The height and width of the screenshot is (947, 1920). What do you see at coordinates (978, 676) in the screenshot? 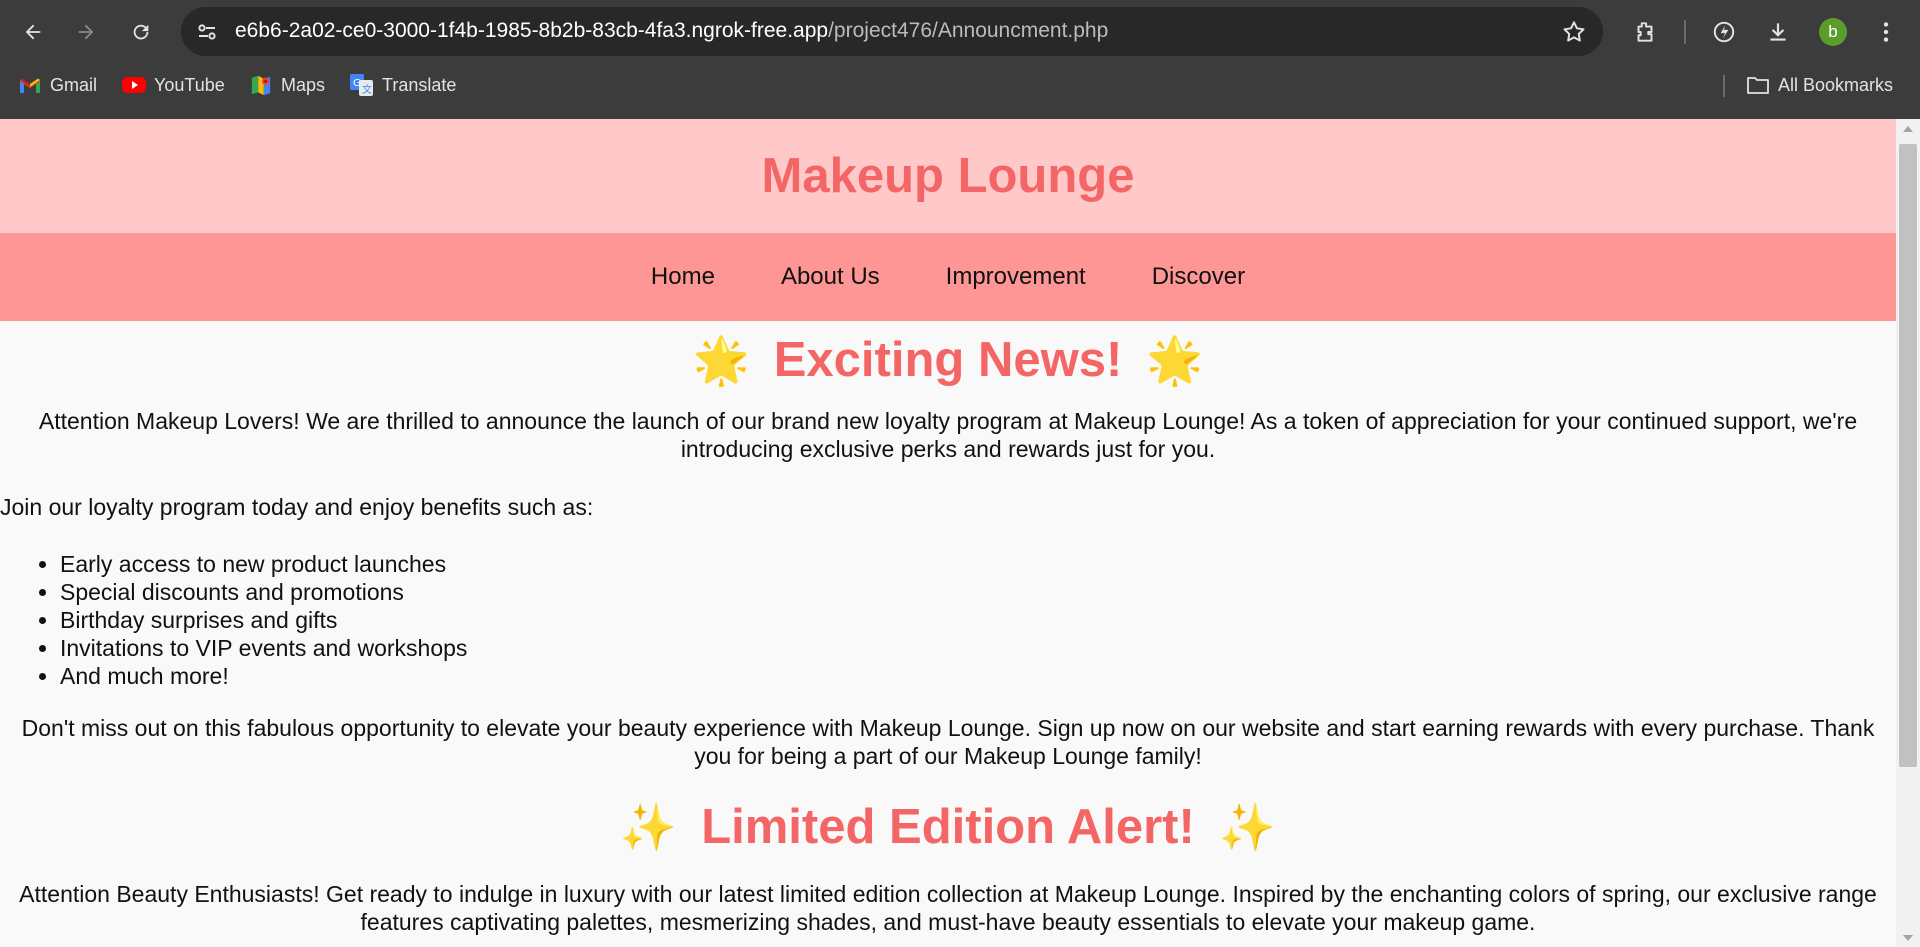
I see `list-item: And much more!` at bounding box center [978, 676].